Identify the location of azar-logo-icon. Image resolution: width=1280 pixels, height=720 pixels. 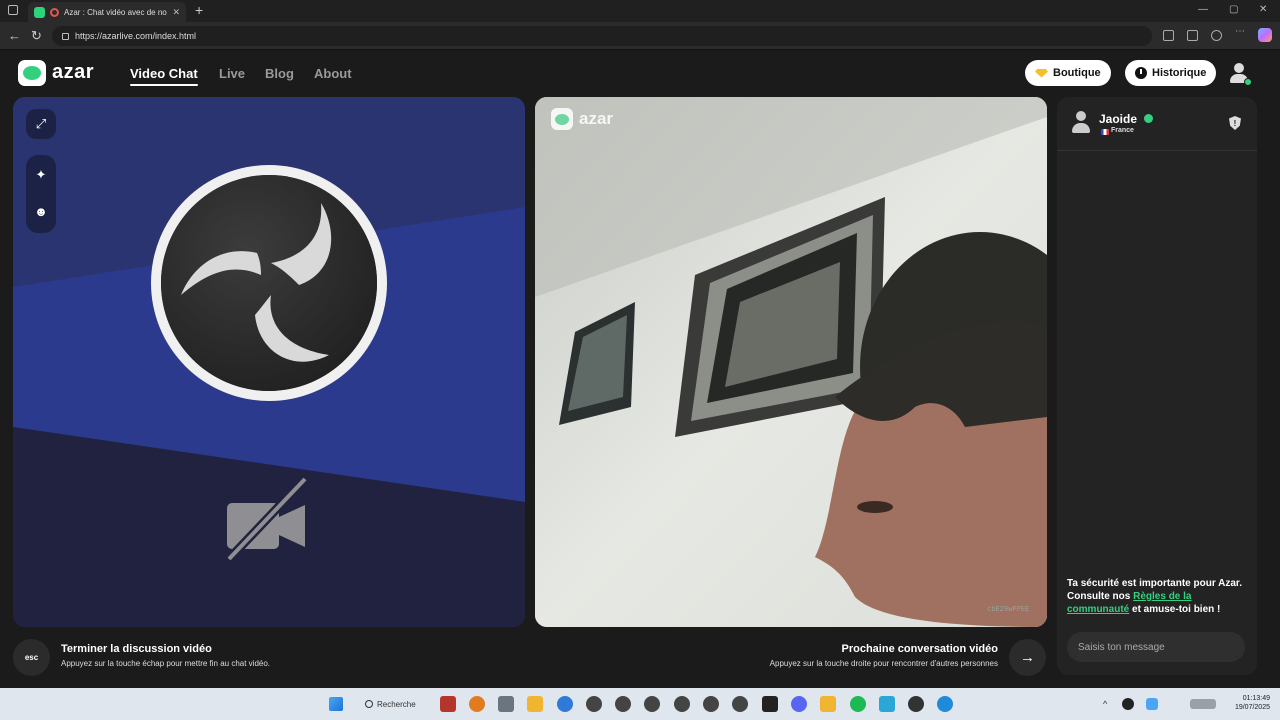
(32, 73).